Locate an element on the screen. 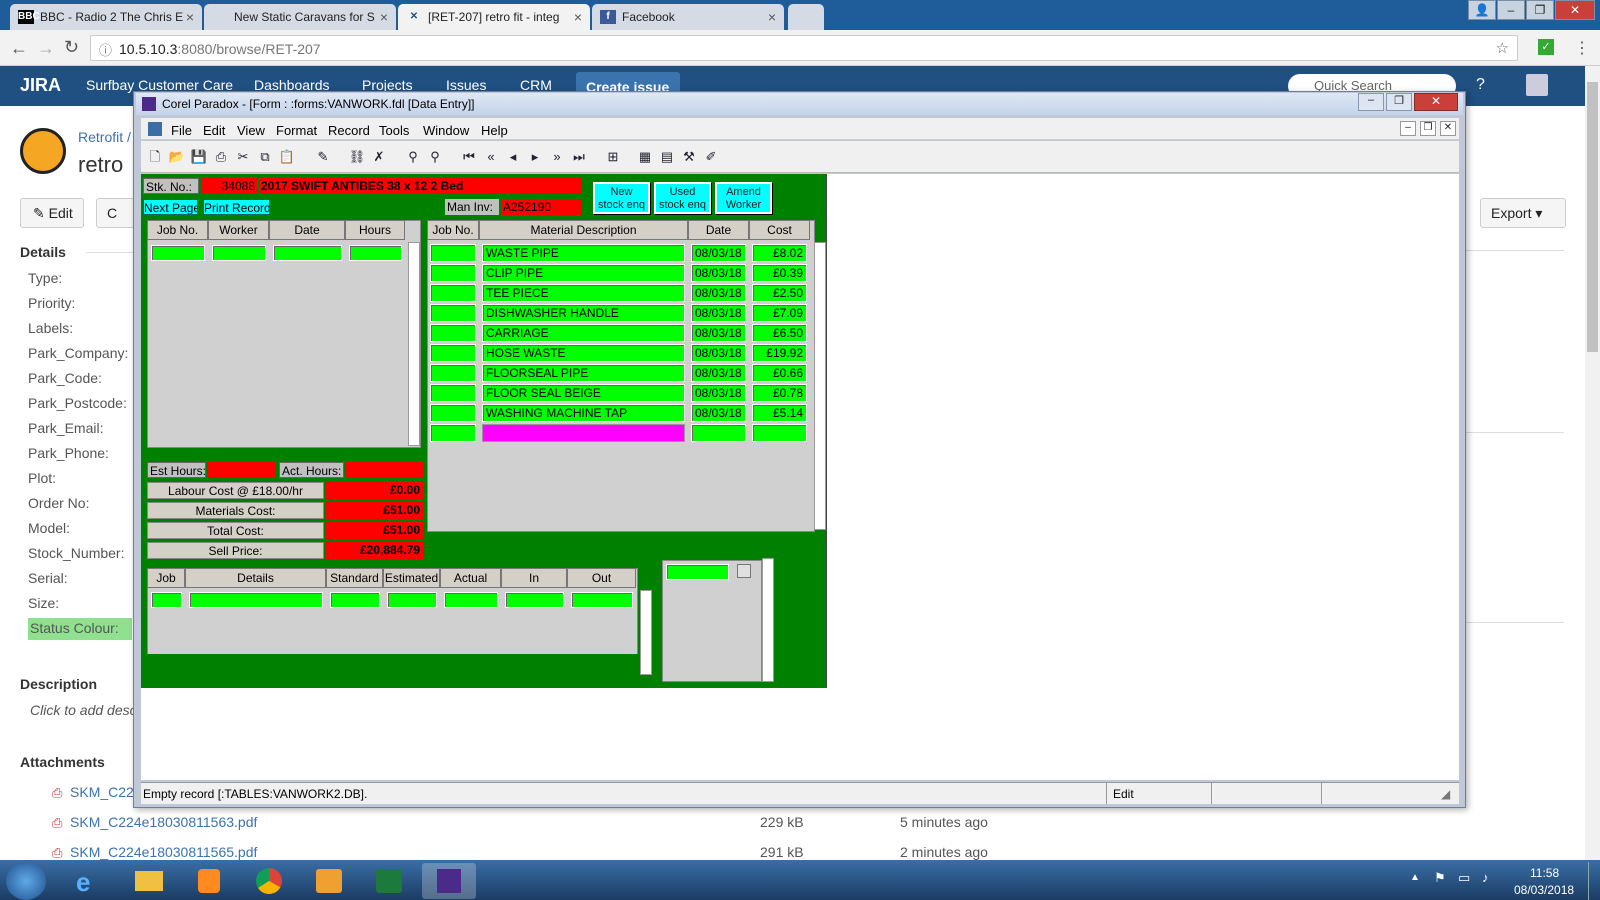 The image size is (1600, 900). help-icon: ? is located at coordinates (1480, 85).